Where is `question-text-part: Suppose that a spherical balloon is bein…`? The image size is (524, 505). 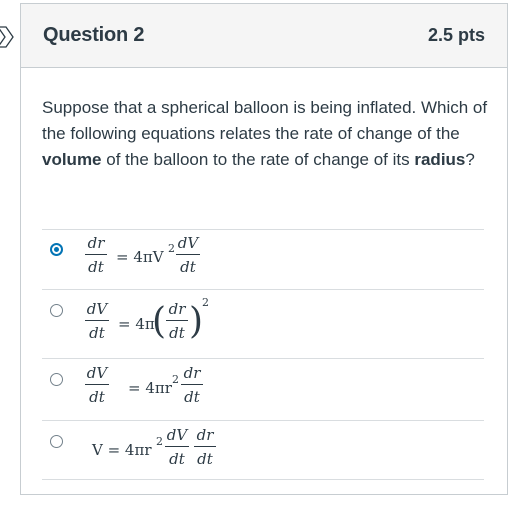
question-text-part: Suppose that a spherical balloon is bein… is located at coordinates (265, 120).